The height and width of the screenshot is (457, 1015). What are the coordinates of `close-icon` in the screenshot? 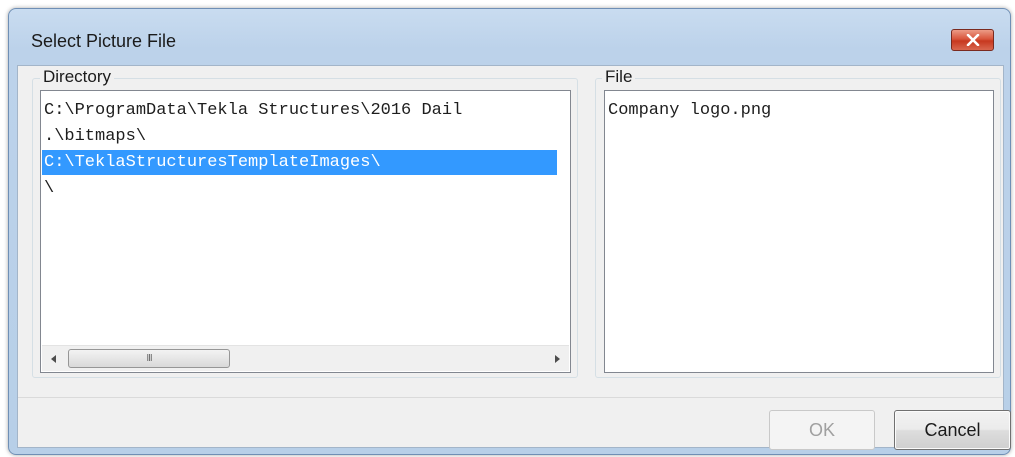 It's located at (973, 40).